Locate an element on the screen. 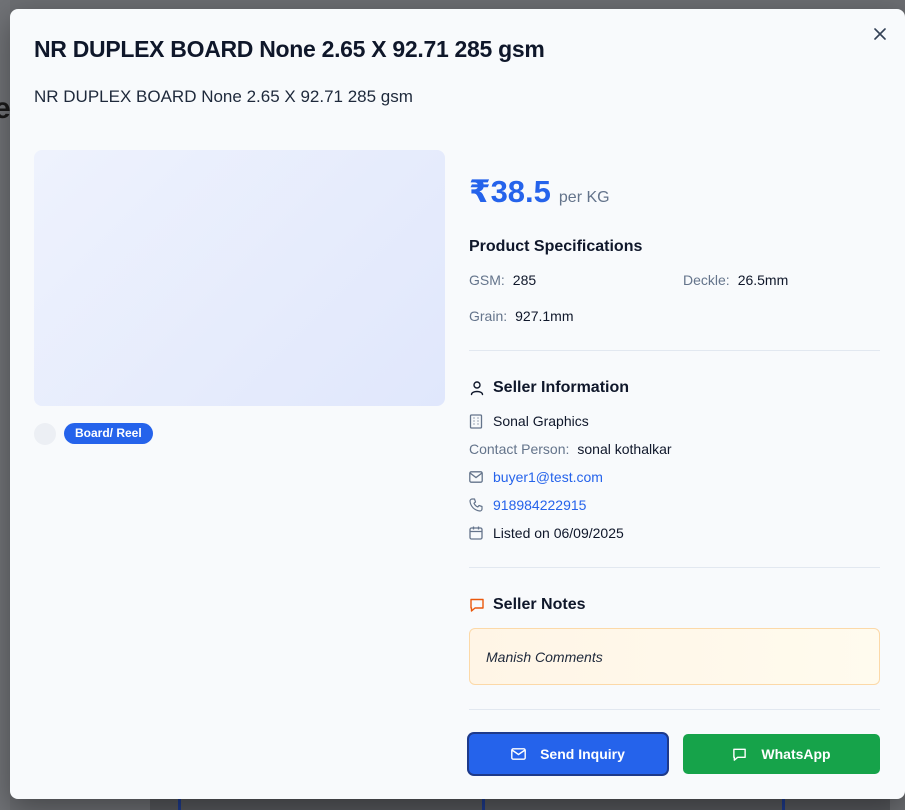 Image resolution: width=905 pixels, height=810 pixels. seller-company-row: Sonal Graphics is located at coordinates (529, 421).